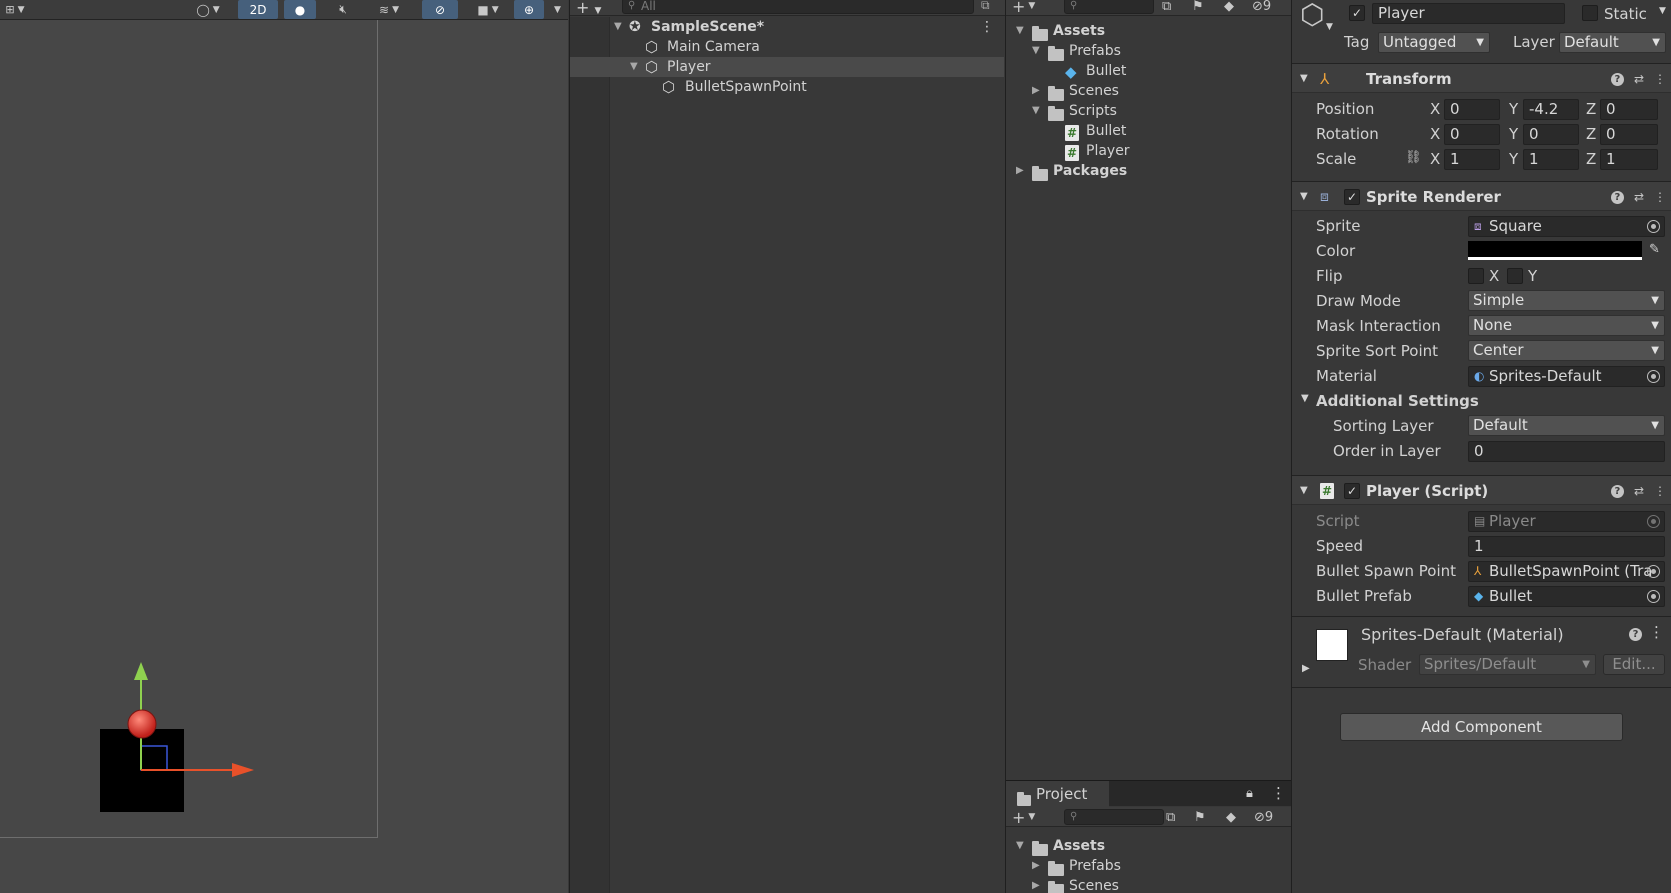  I want to click on project-search-input: ⚲, so click(1109, 7).